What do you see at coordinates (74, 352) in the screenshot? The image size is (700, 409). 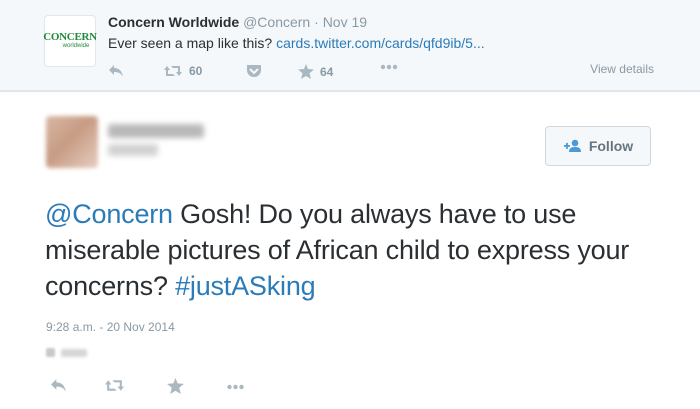 I see `location-text-blurred` at bounding box center [74, 352].